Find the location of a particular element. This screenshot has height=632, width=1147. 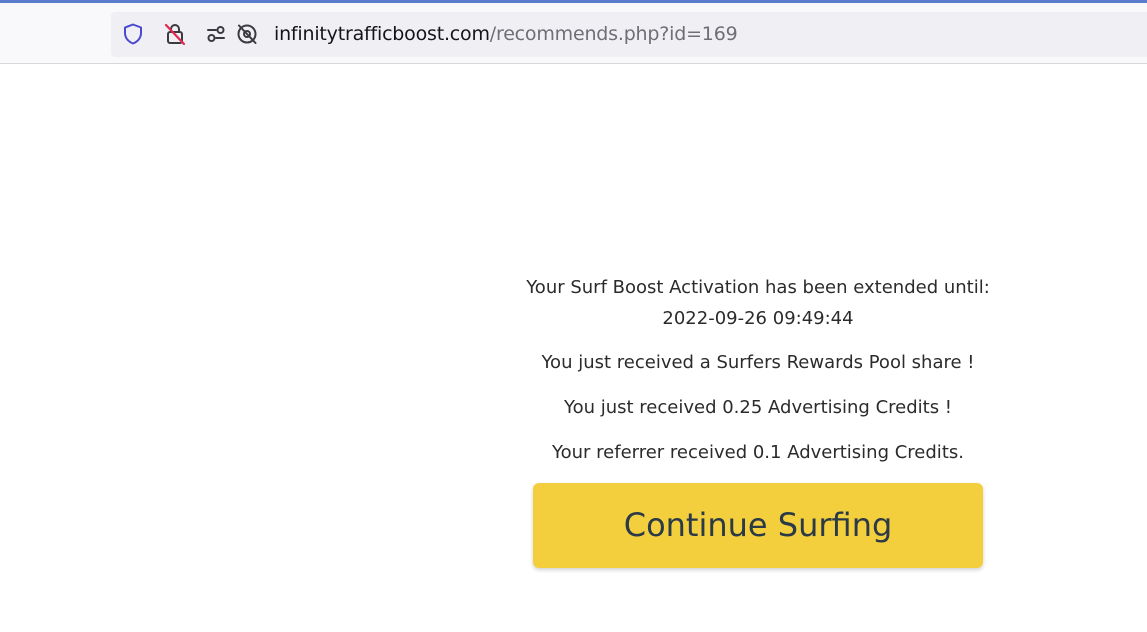

insecure-lock-icon is located at coordinates (175, 34).